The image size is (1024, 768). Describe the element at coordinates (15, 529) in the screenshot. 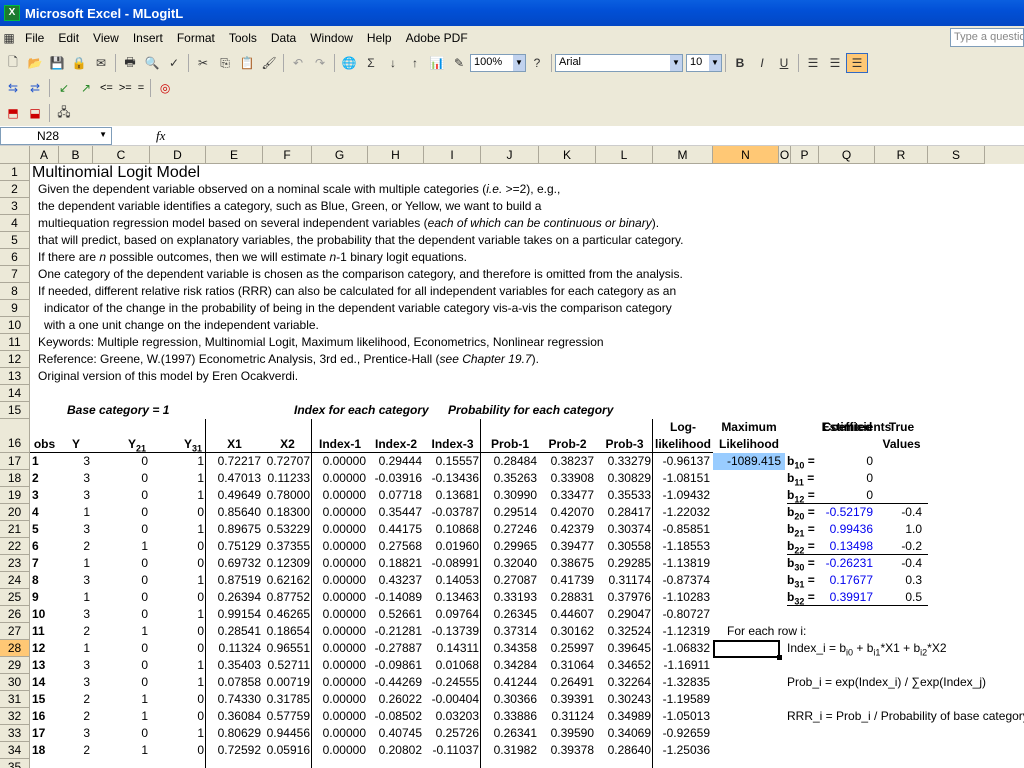

I see `row-header: 21` at that location.